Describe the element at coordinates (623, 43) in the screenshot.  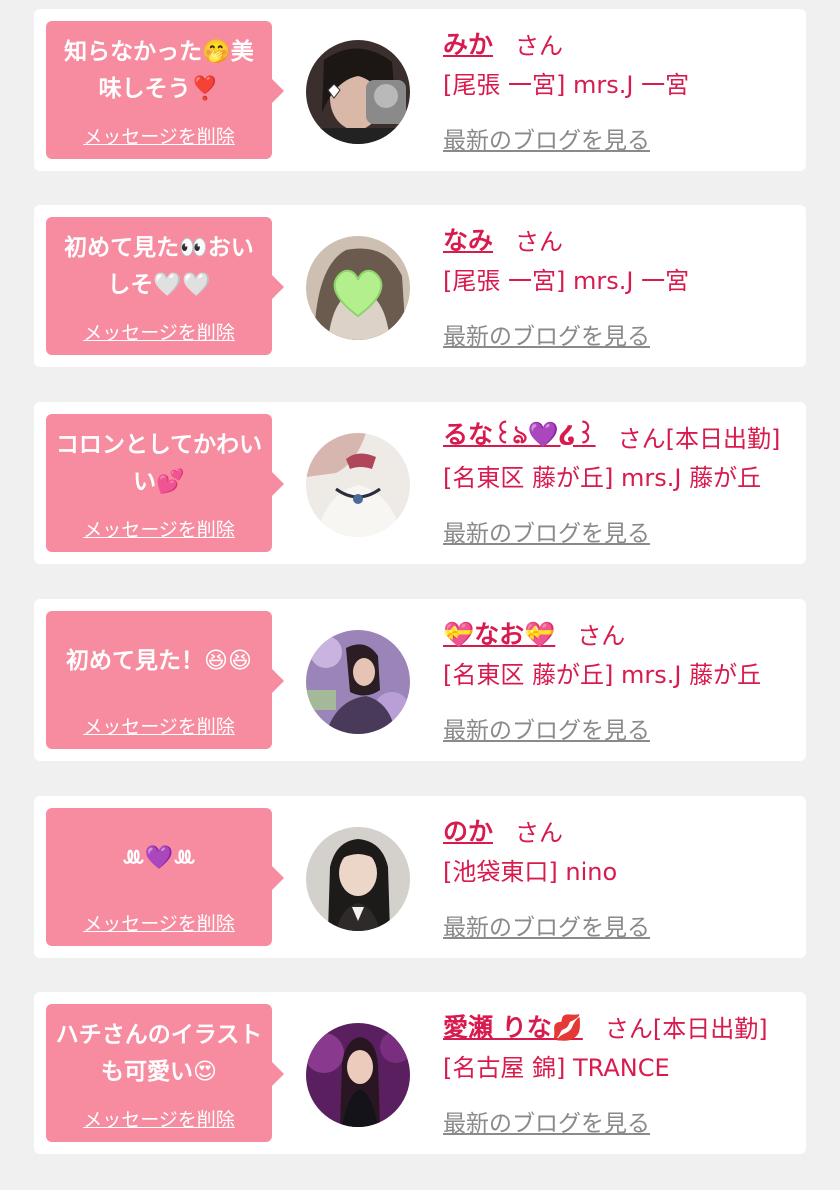
I see `name-line: みか さん` at that location.